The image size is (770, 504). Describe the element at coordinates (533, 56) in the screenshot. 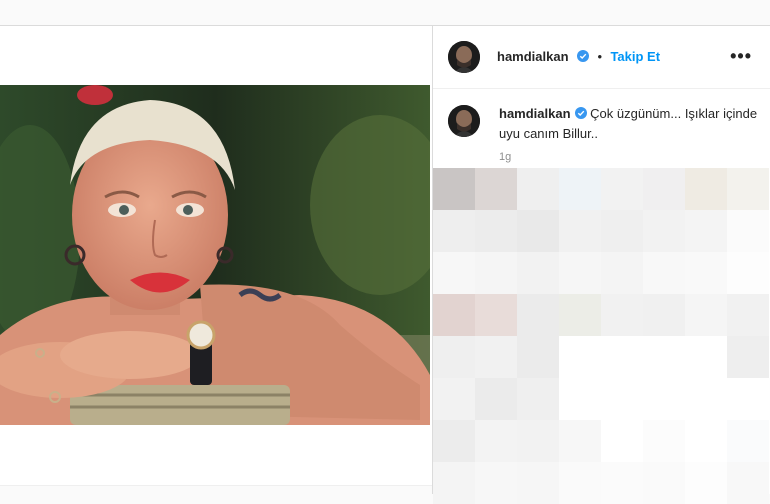

I see `username-link: hamdialkan` at that location.